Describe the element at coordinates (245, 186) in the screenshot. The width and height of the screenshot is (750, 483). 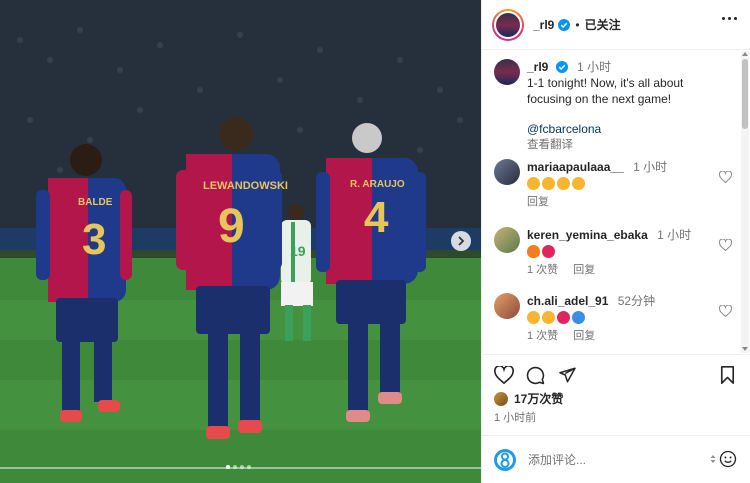
I see `player-lewandowski-name: LEWANDOWSKI` at that location.